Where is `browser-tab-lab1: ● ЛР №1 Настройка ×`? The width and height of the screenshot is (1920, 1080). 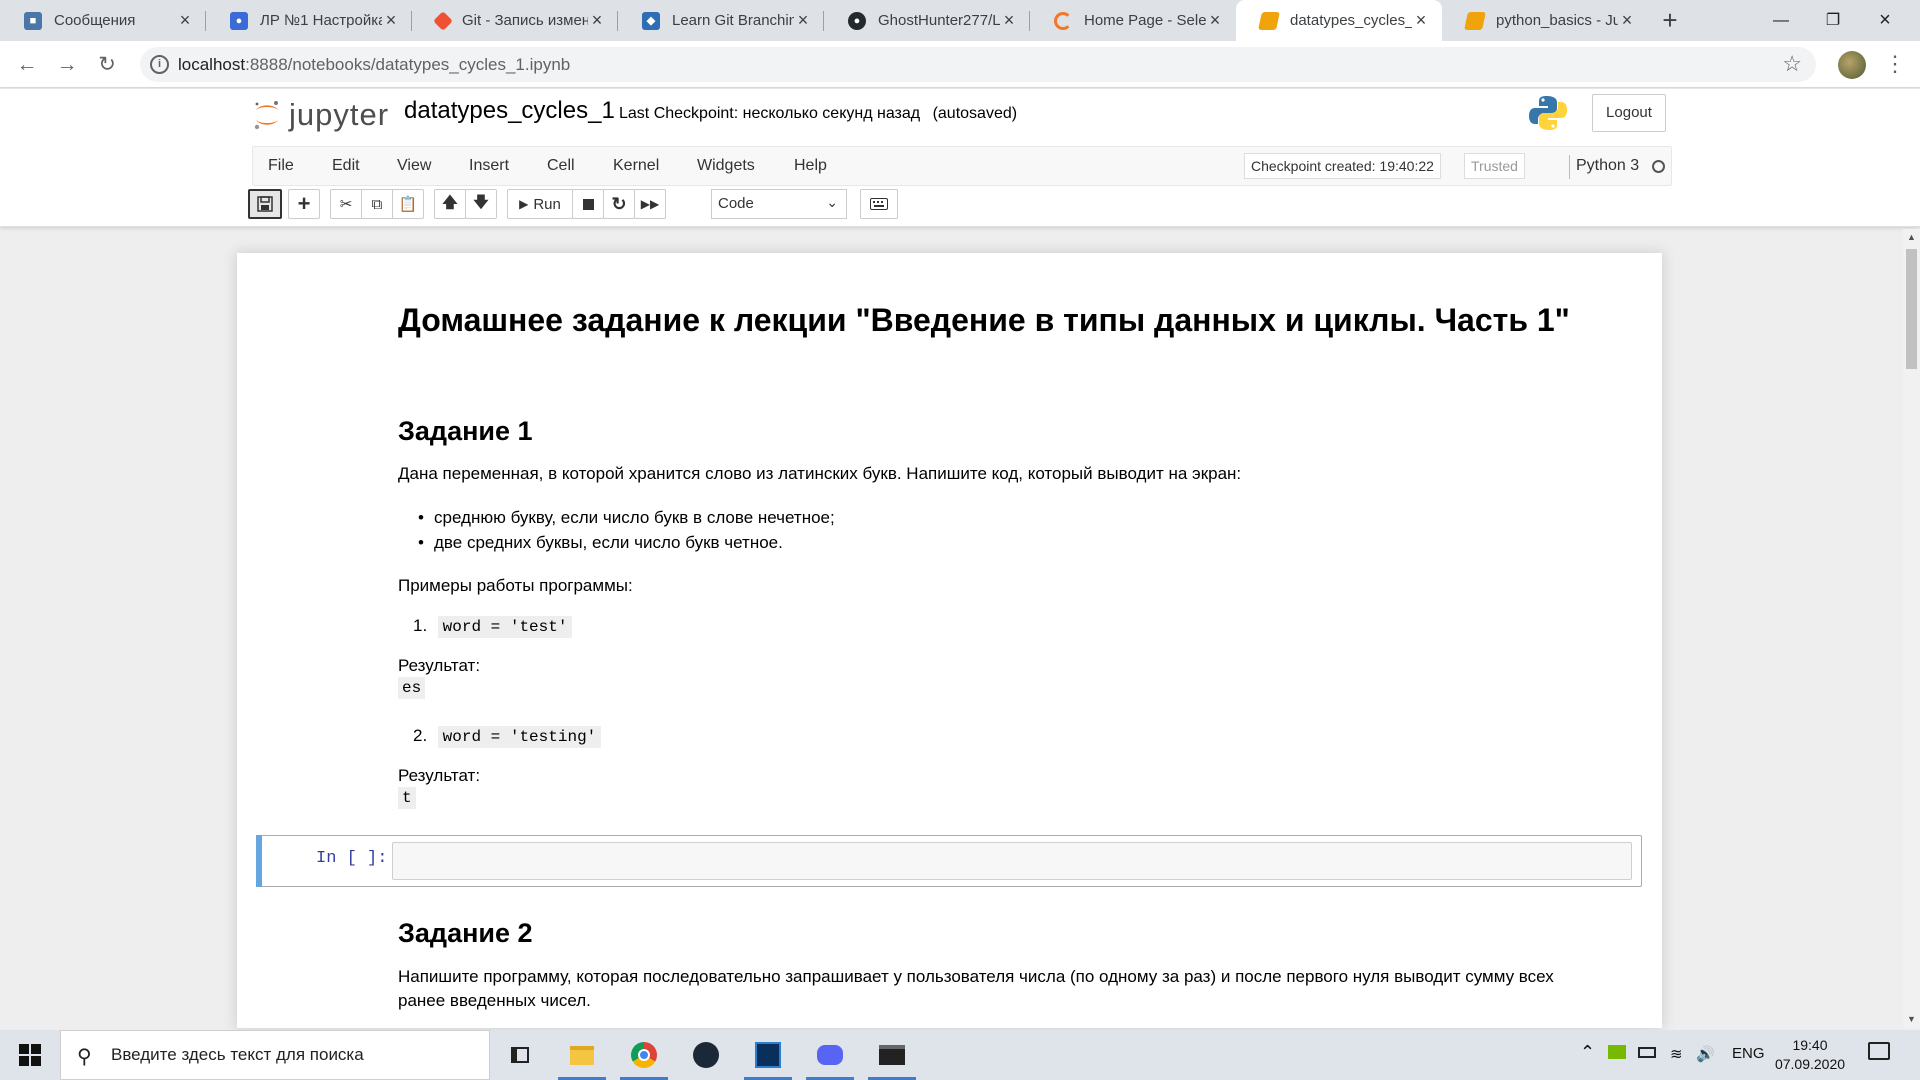
browser-tab-lab1: ● ЛР №1 Настройка × is located at coordinates (309, 20).